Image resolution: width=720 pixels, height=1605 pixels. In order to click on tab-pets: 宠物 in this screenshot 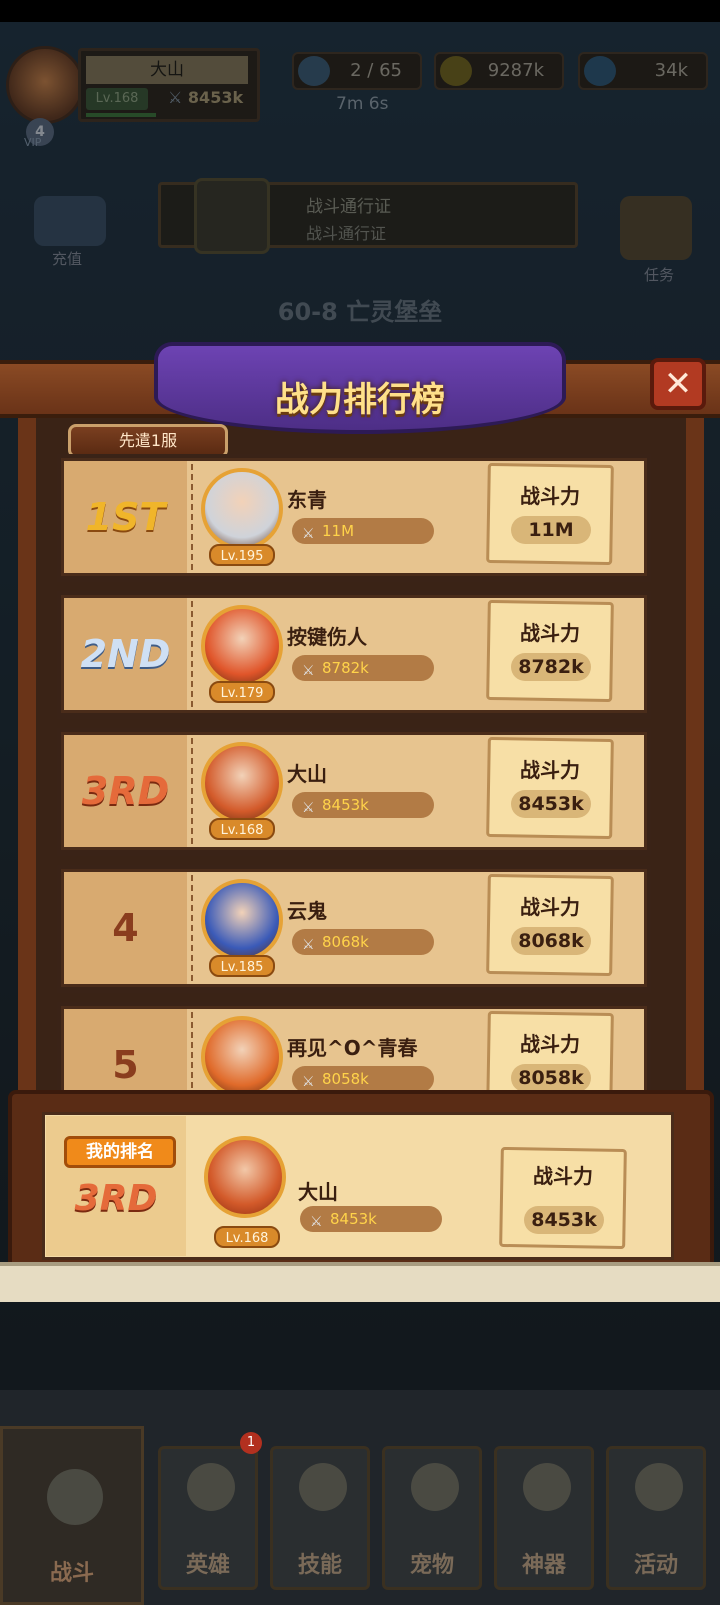, I will do `click(432, 1518)`.